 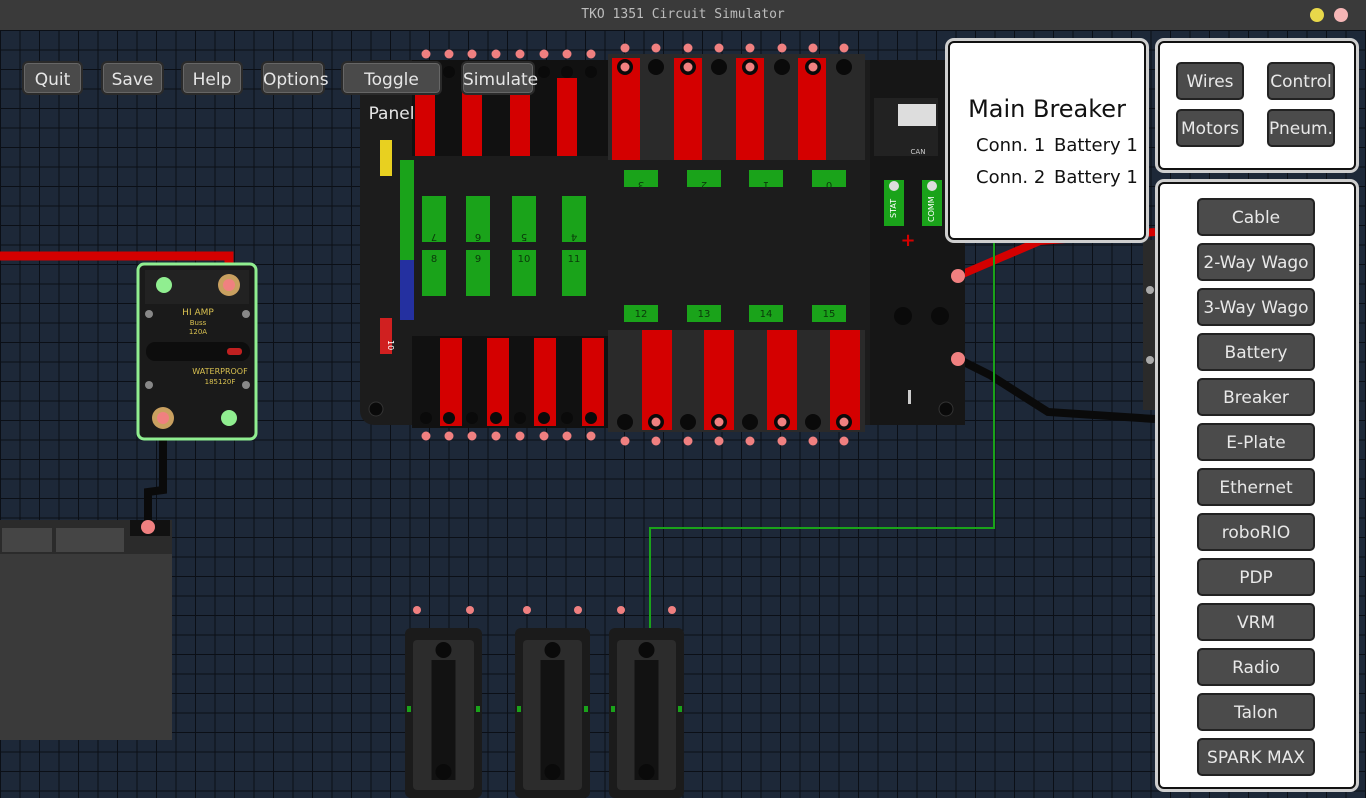 What do you see at coordinates (132, 78) in the screenshot?
I see `save-button: Save` at bounding box center [132, 78].